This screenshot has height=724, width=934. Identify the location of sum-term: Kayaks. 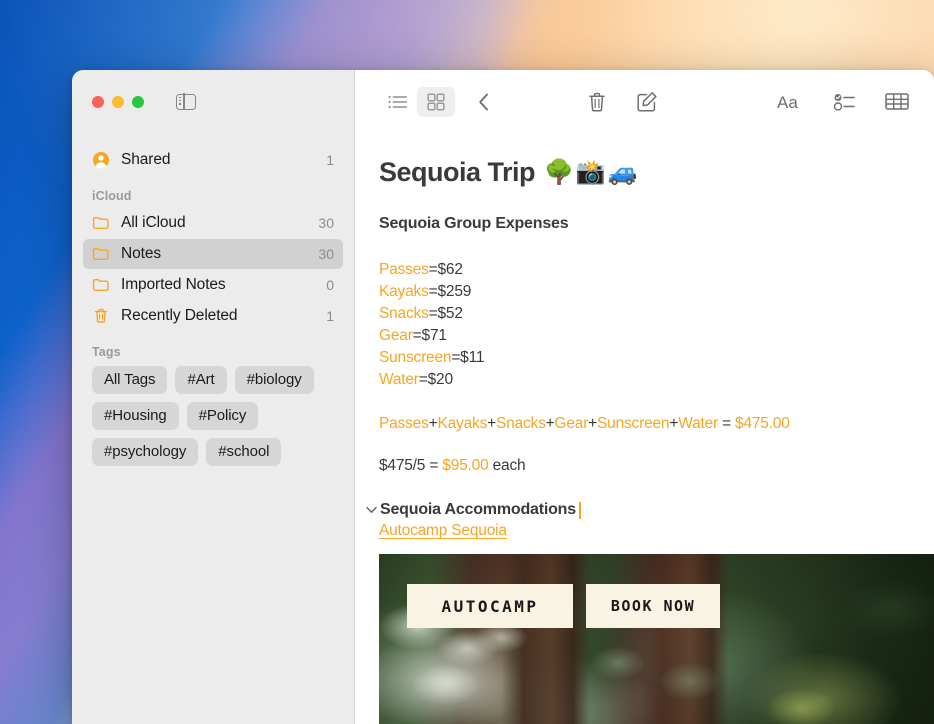
(462, 423).